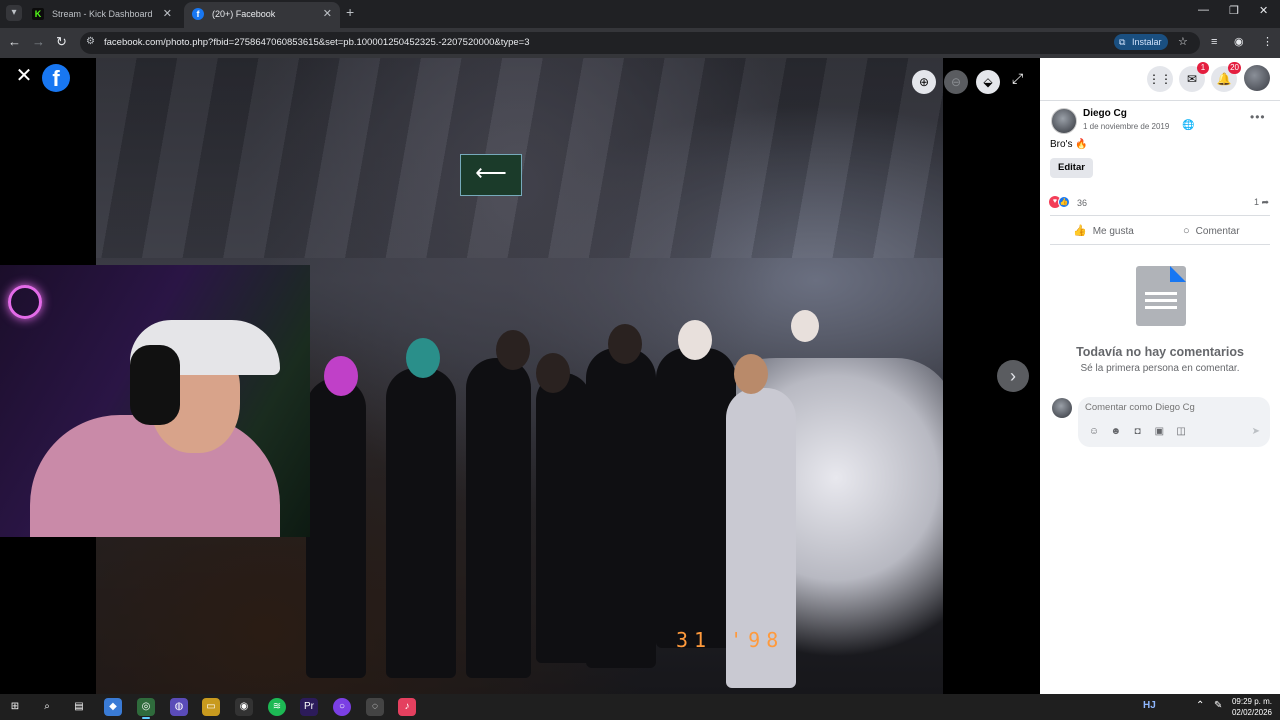 This screenshot has height=720, width=1280. Describe the element at coordinates (1080, 231) in the screenshot. I see `thumbs-up-icon: 👍` at that location.